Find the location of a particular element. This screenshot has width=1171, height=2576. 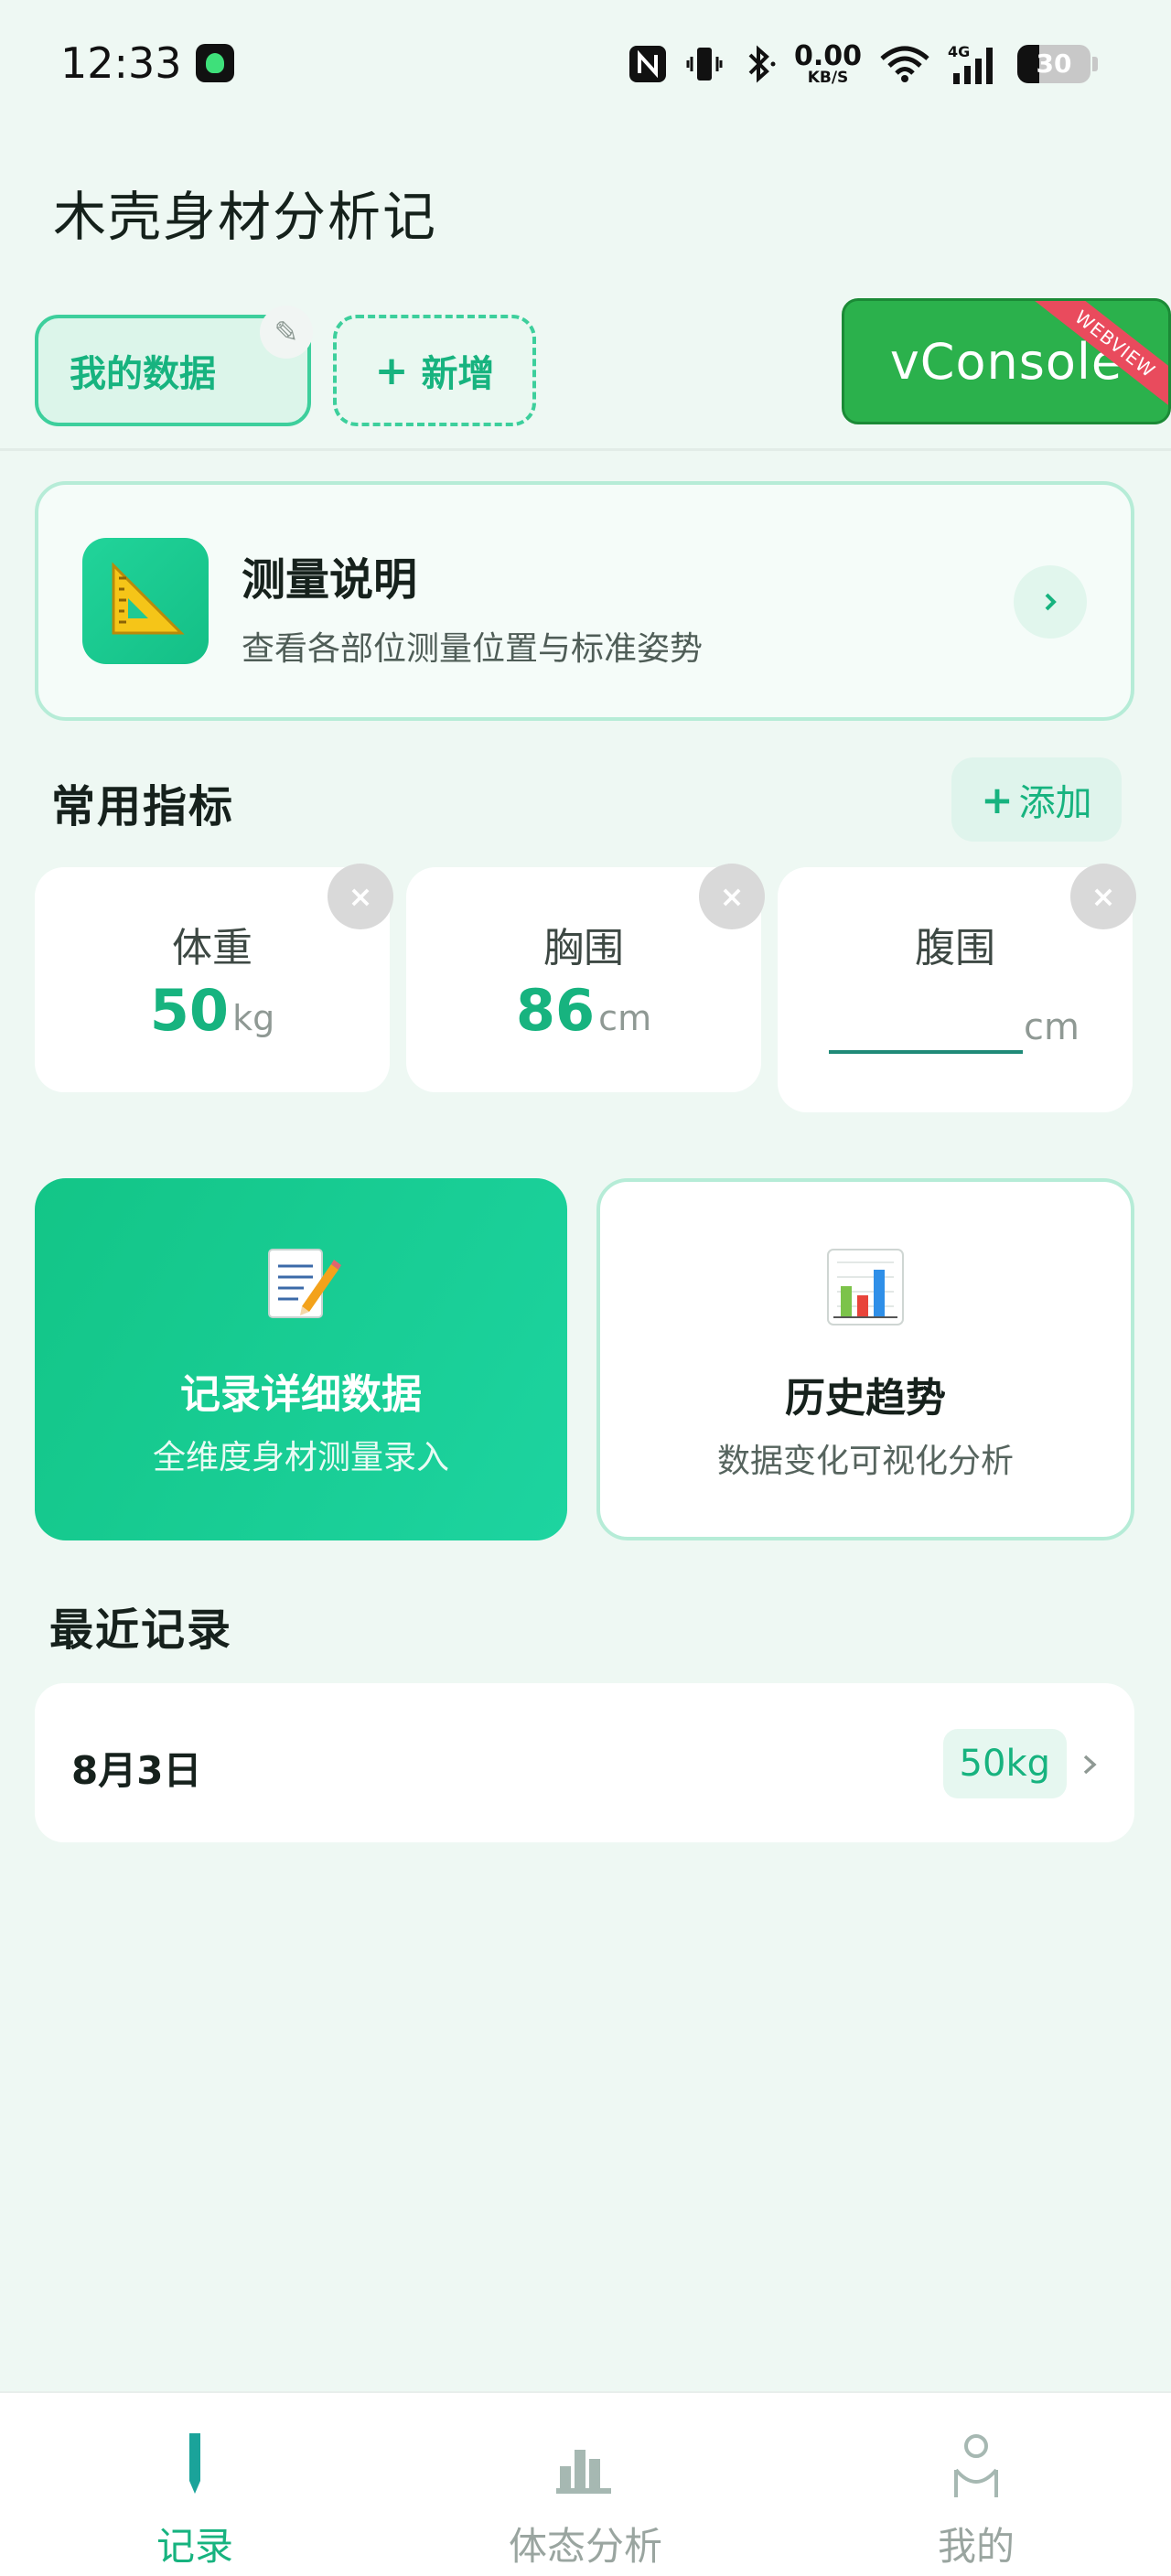

record-weight-badge: 50kg is located at coordinates (1004, 1764).